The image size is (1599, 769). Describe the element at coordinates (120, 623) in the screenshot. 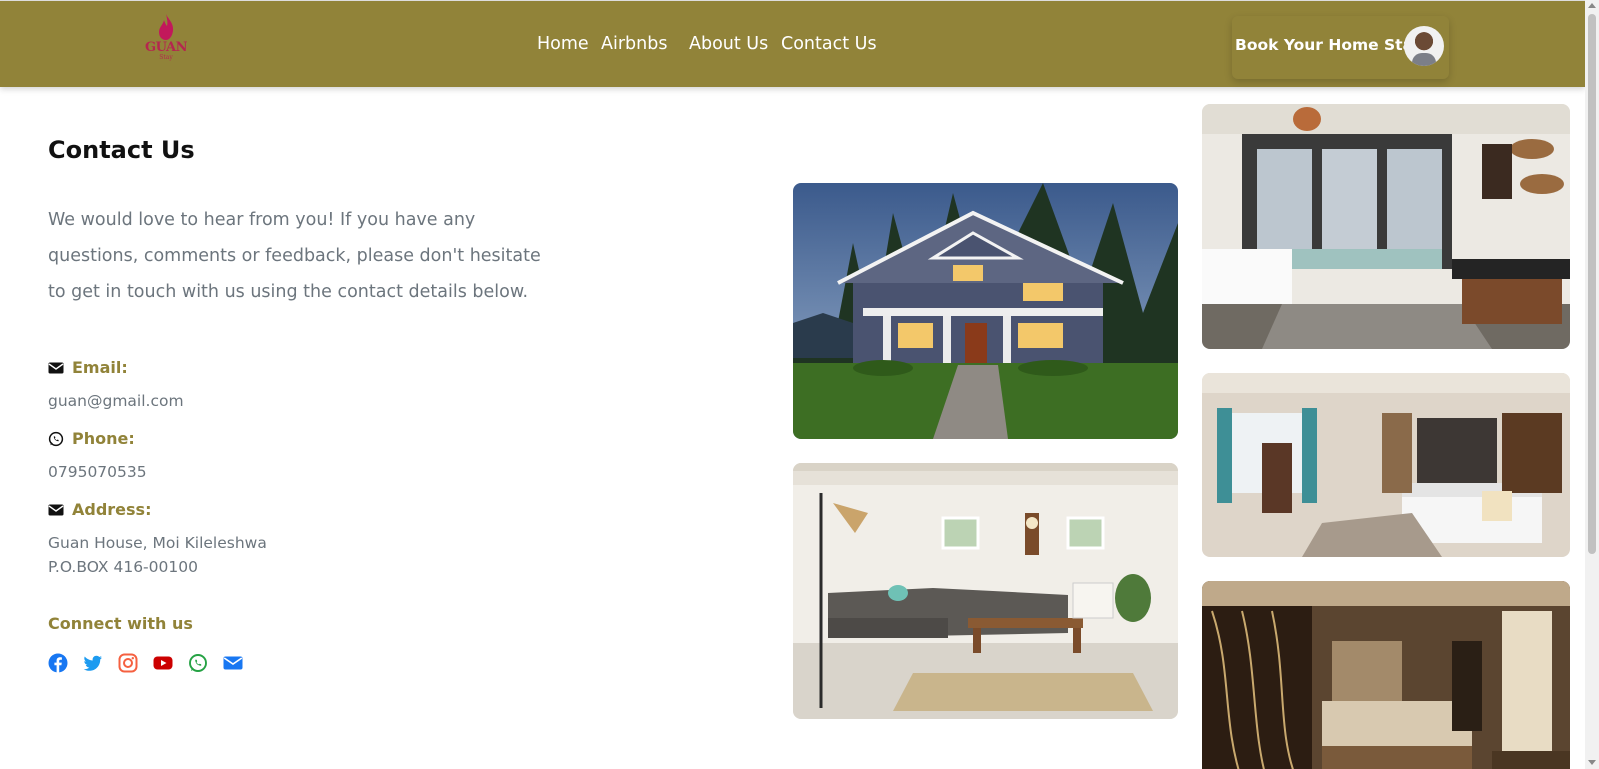

I see `connect-heading: Connect with us` at that location.